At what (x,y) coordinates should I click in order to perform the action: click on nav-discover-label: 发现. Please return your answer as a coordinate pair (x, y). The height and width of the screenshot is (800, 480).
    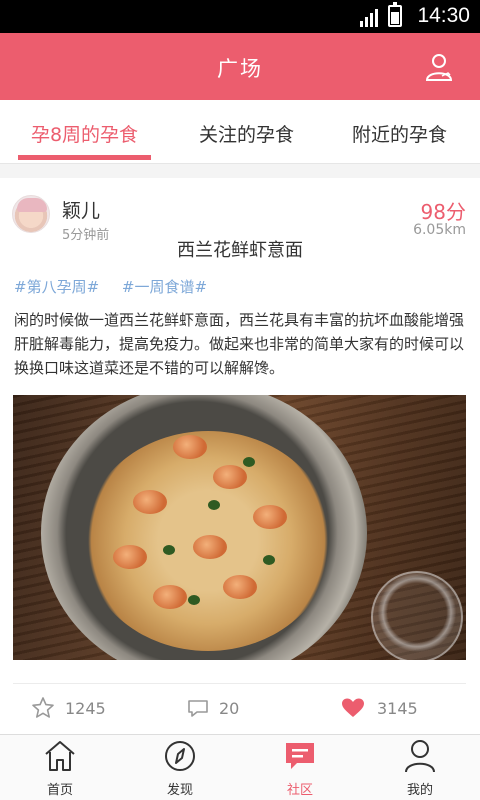
    Looking at the image, I should click on (179, 790).